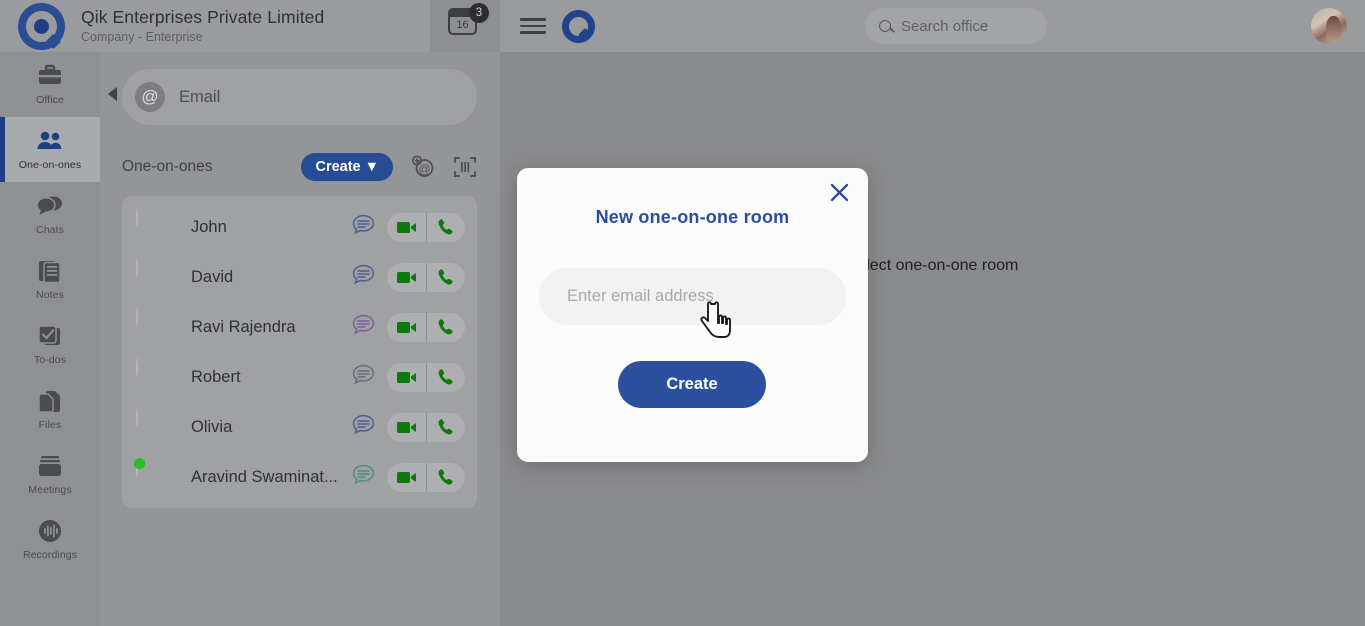 This screenshot has height=626, width=1365. What do you see at coordinates (50, 531) in the screenshot?
I see `recordings-icon` at bounding box center [50, 531].